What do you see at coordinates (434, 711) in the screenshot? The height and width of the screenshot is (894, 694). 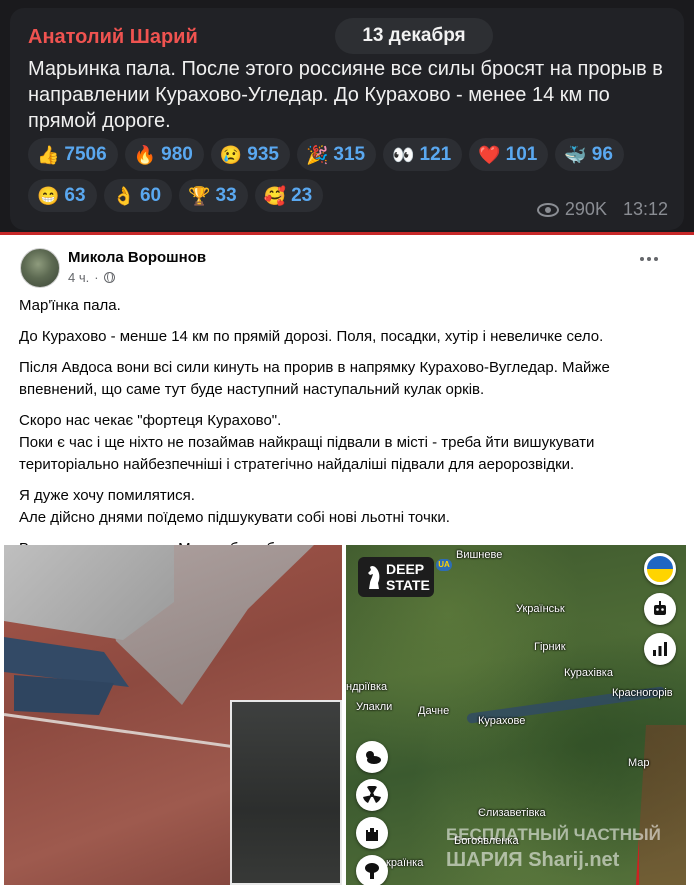 I see `map-label: Дачне` at bounding box center [434, 711].